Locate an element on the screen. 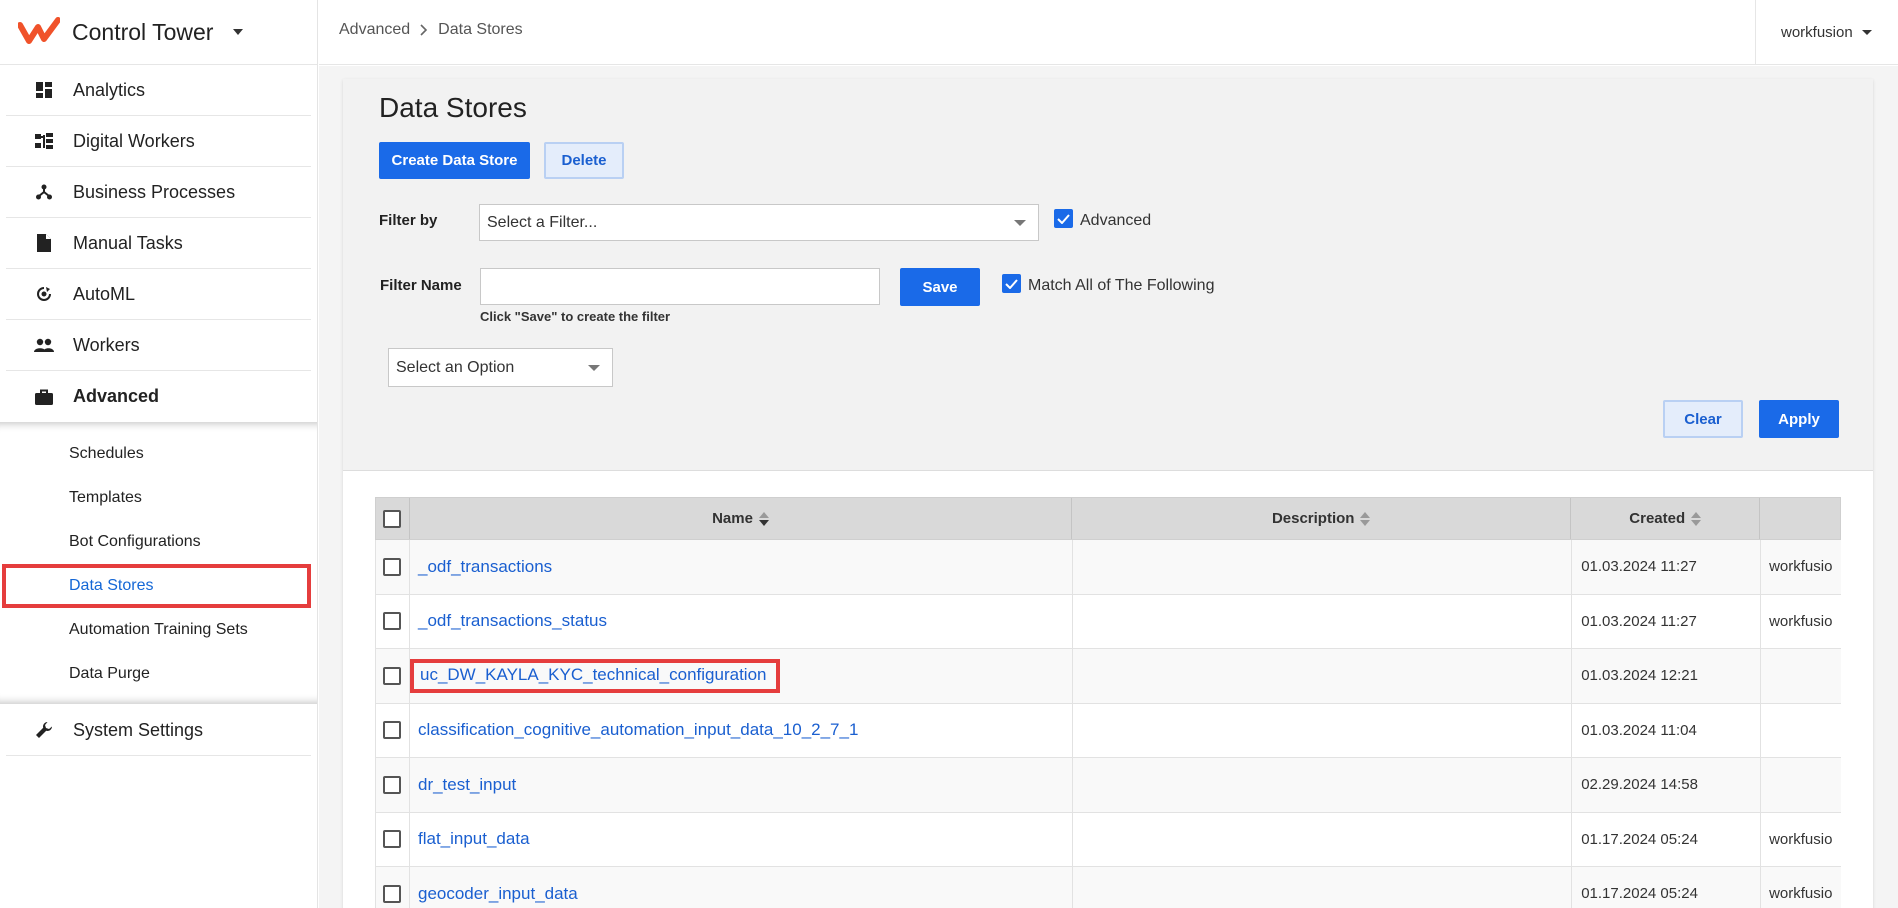  column-header-name: Name is located at coordinates (741, 518).